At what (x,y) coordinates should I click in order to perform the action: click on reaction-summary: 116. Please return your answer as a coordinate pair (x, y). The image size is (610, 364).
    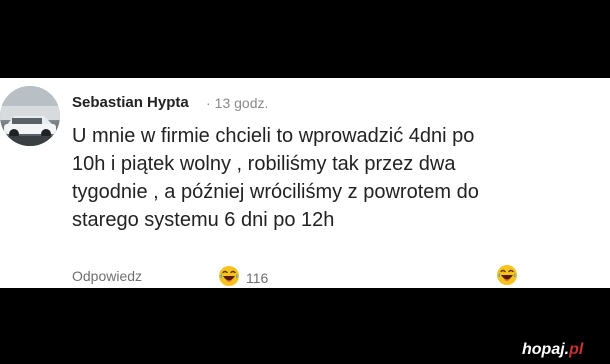
    Looking at the image, I should click on (243, 278).